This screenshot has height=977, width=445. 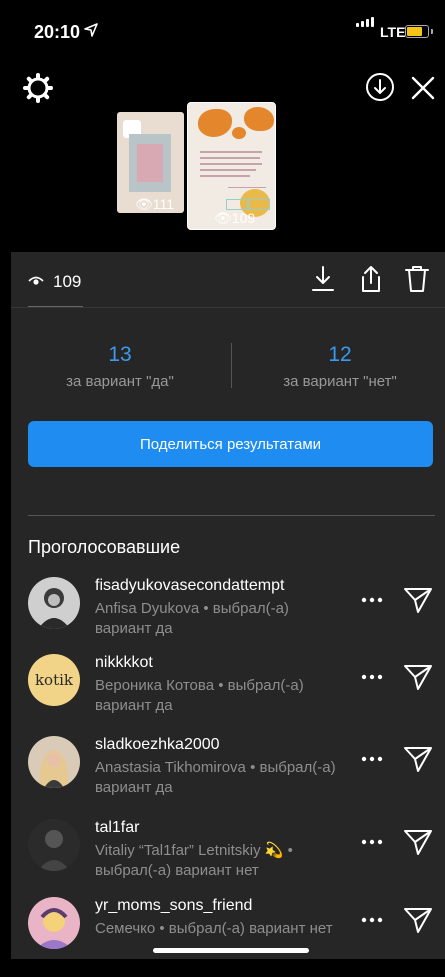 What do you see at coordinates (155, 204) in the screenshot?
I see `thumbnail-view-count: 👁111` at bounding box center [155, 204].